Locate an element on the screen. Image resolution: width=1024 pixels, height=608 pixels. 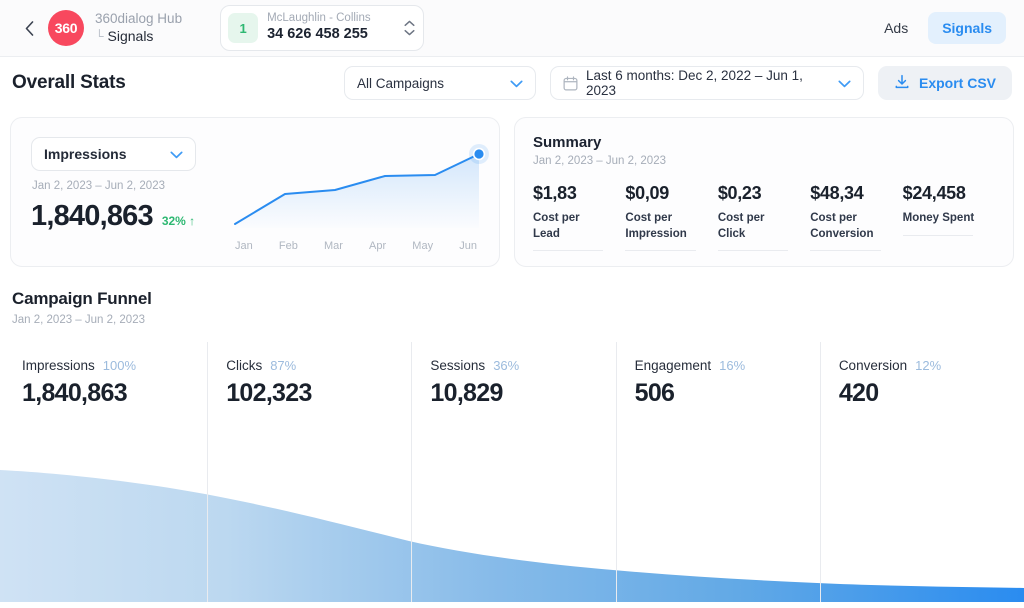
funnel-stage: Engagement 16% 506 is located at coordinates (717, 472).